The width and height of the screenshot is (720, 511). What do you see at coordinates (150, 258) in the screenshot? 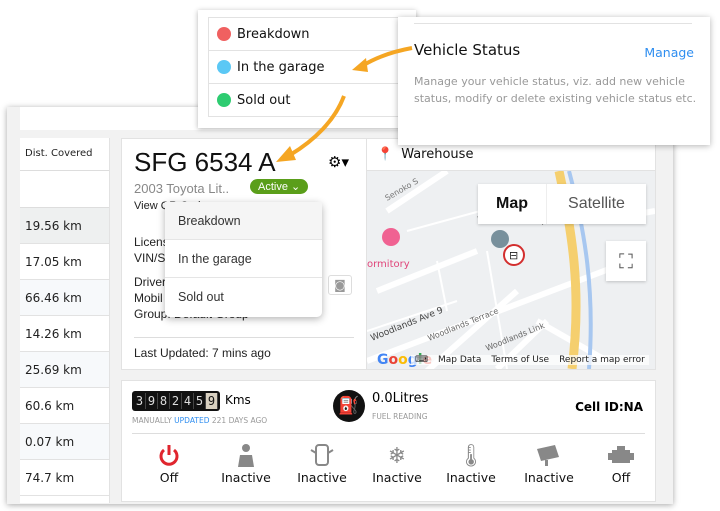
I see `vin-label: VIN/S` at bounding box center [150, 258].